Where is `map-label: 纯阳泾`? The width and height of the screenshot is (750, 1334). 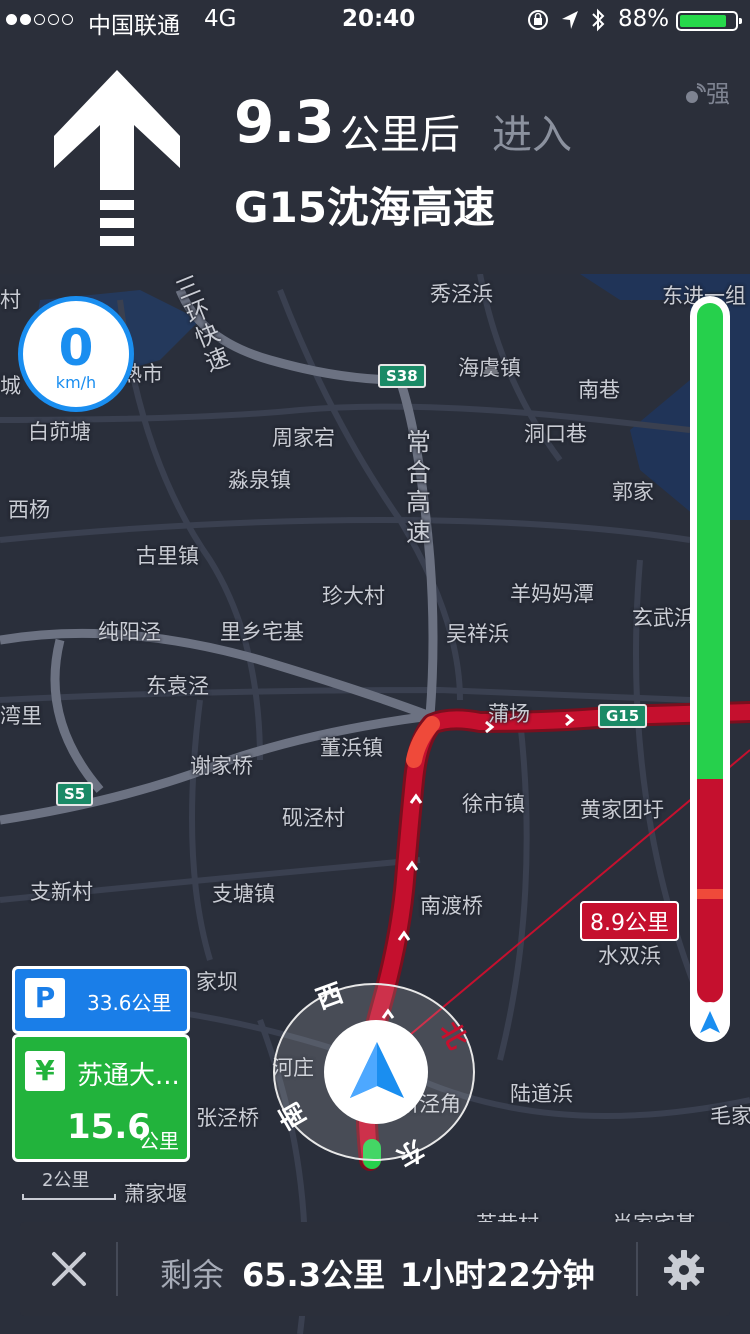 map-label: 纯阳泾 is located at coordinates (129, 632).